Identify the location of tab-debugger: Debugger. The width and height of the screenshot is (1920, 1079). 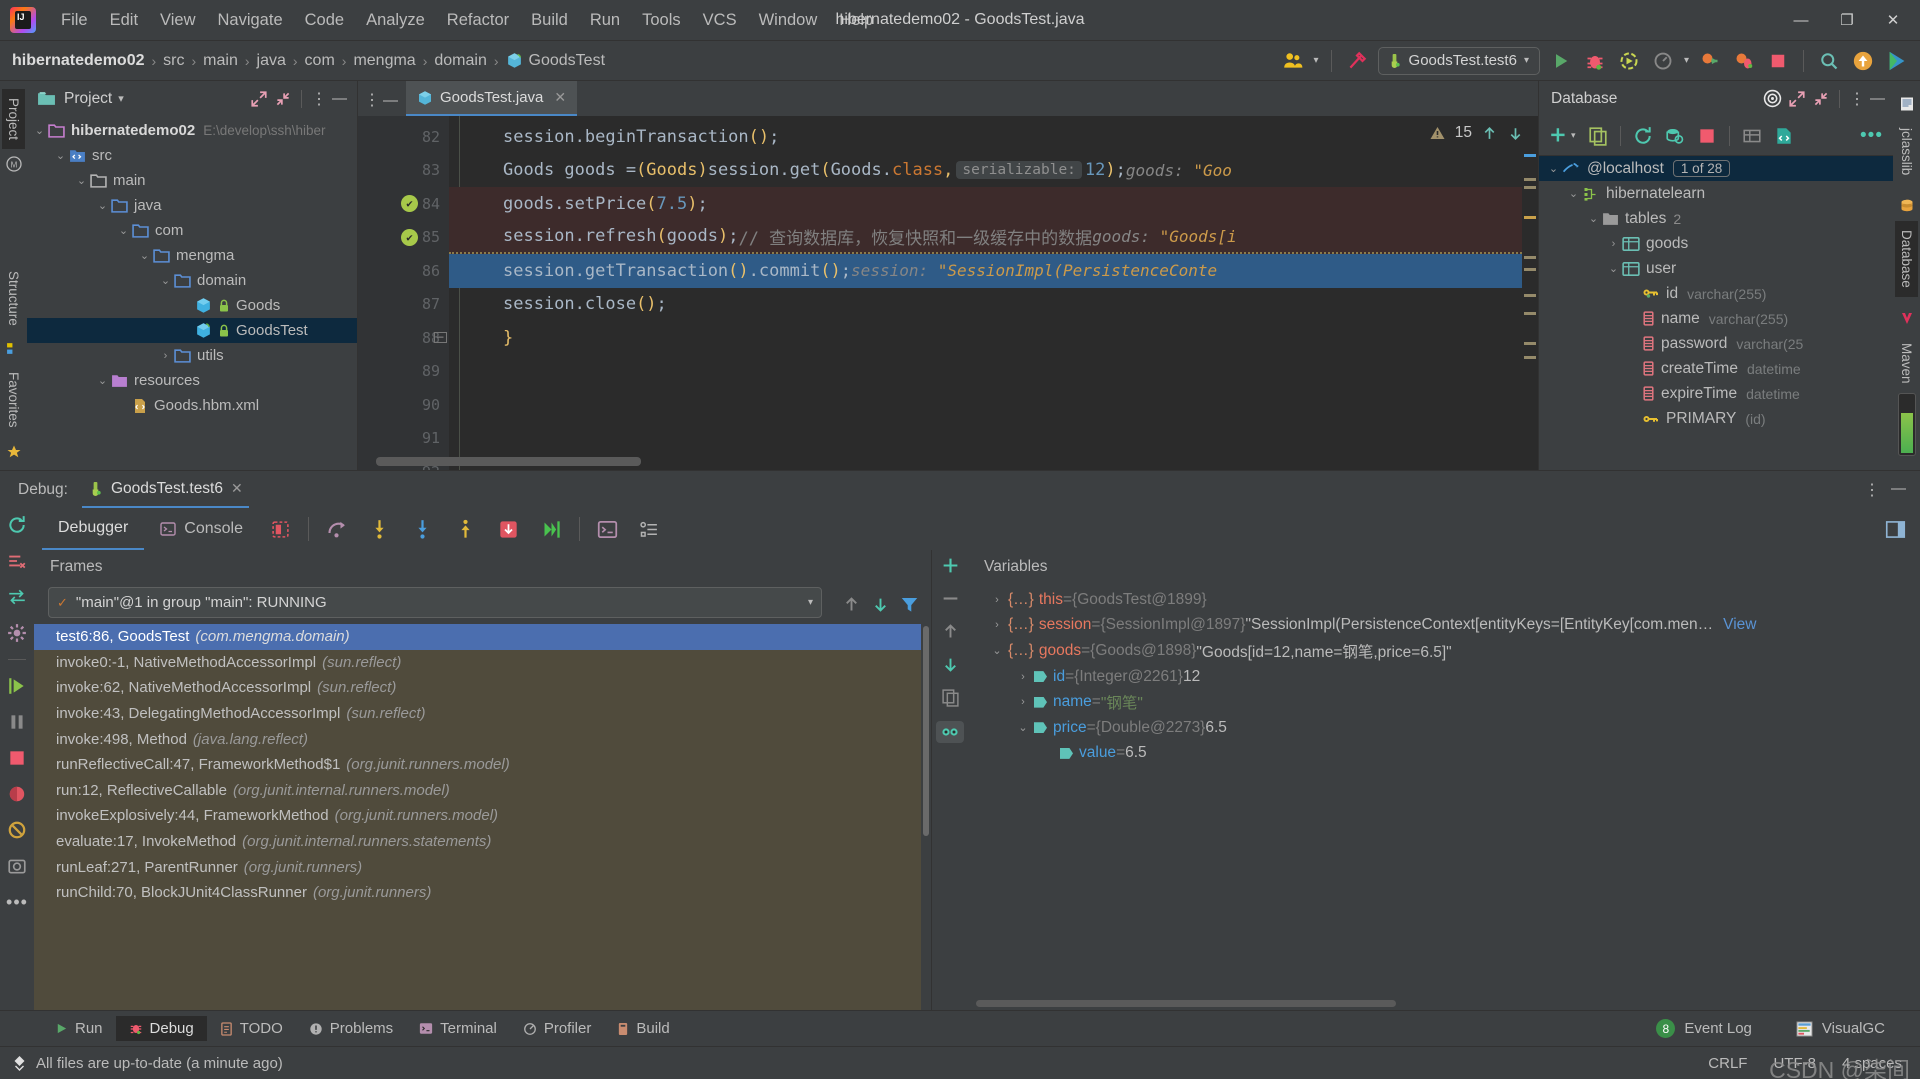
(93, 529).